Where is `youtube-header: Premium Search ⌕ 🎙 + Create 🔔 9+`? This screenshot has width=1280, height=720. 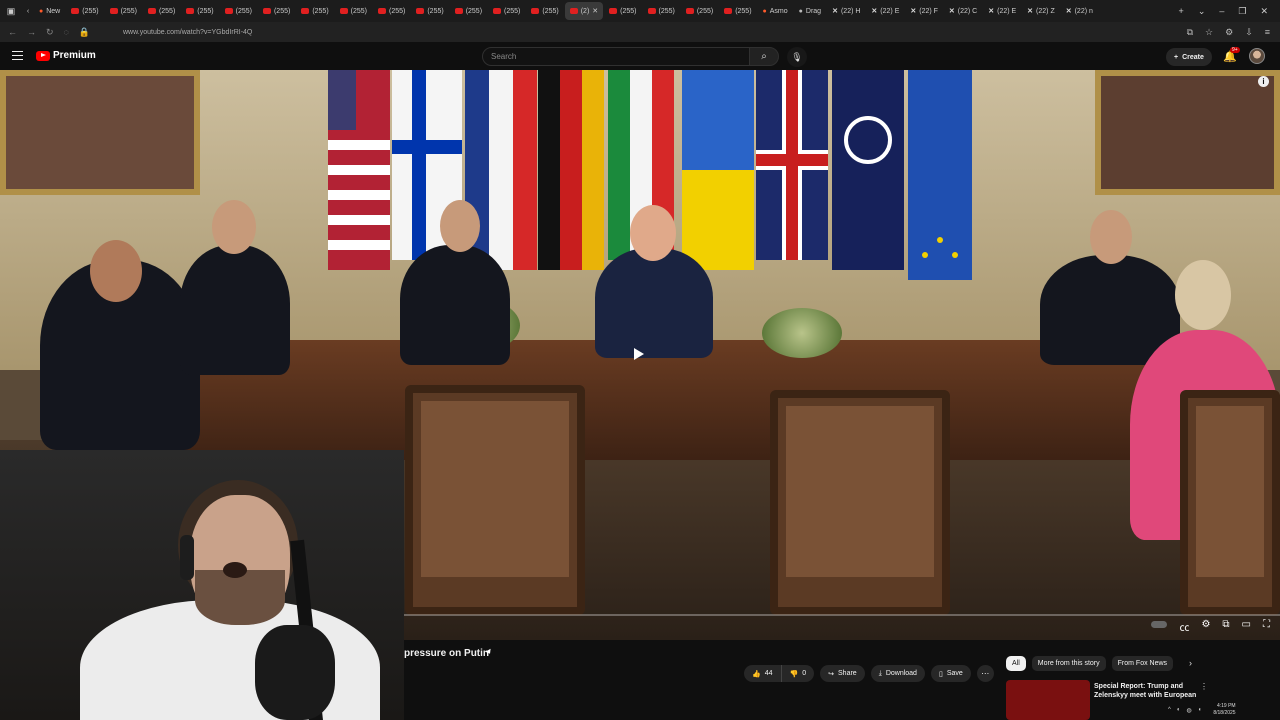
youtube-header: Premium Search ⌕ 🎙 + Create 🔔 9+ is located at coordinates (640, 56).